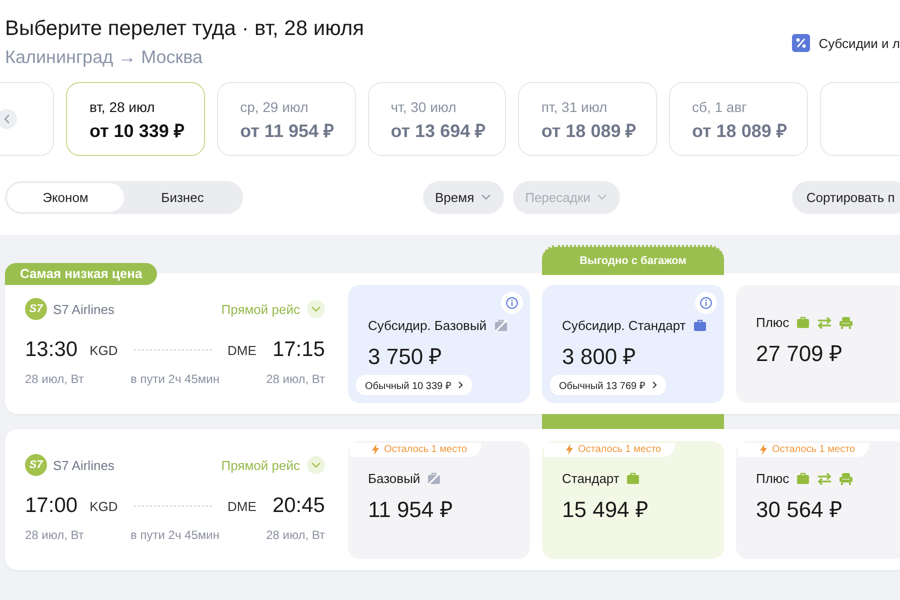 The height and width of the screenshot is (600, 900). I want to click on date-card: ср, 29 июл от 11 954 ₽, so click(286, 119).